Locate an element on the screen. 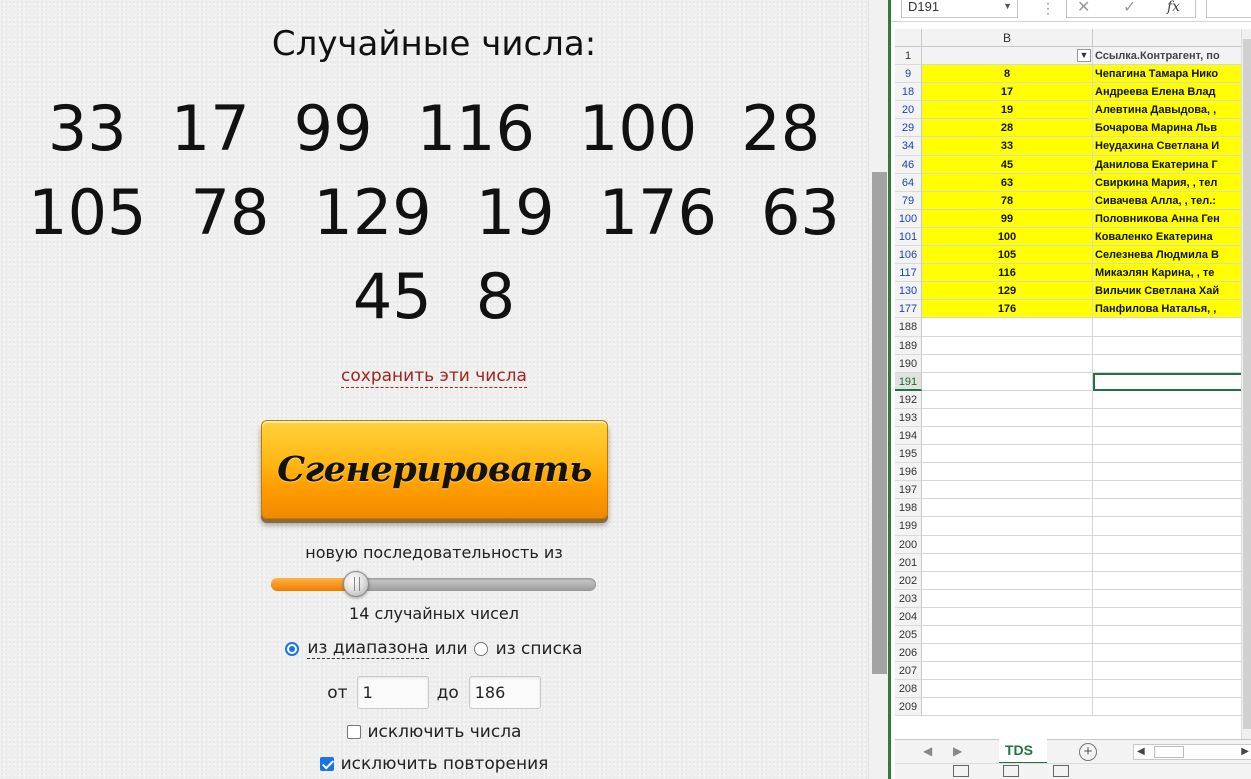 The image size is (1251, 779). chevron-down-icon: ▼ is located at coordinates (1007, 7).